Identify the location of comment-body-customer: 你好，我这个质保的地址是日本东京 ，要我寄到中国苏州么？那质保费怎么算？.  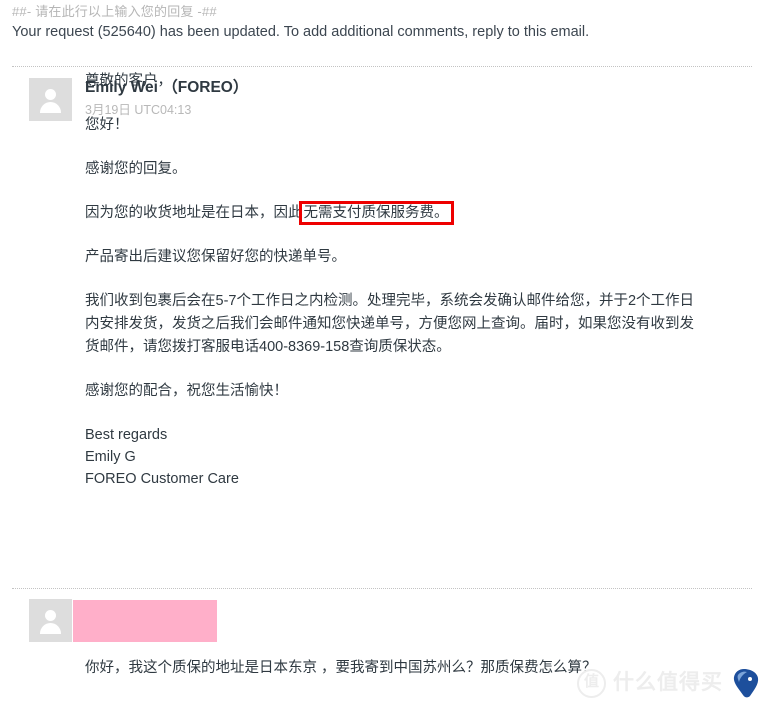
(341, 668).